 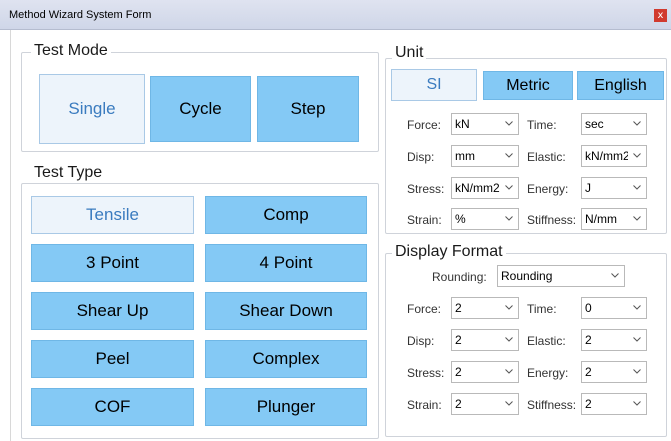 I want to click on format-elastic-value: 2, so click(x=588, y=340).